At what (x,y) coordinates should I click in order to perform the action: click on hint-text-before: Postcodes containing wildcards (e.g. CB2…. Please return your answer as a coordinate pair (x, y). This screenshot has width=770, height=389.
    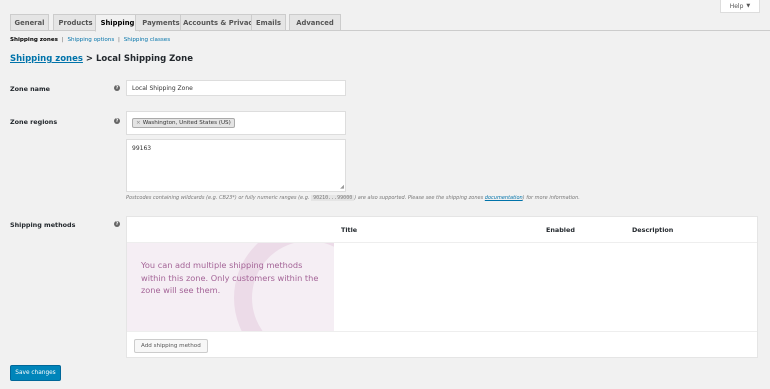
    Looking at the image, I should click on (219, 198).